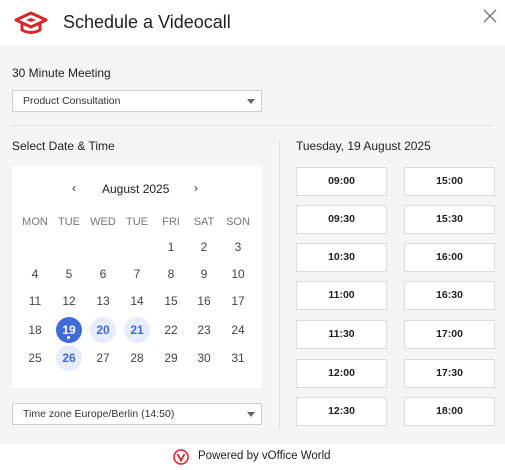 The width and height of the screenshot is (505, 470). What do you see at coordinates (449, 411) in the screenshot?
I see `time-slot-button: 18:00` at bounding box center [449, 411].